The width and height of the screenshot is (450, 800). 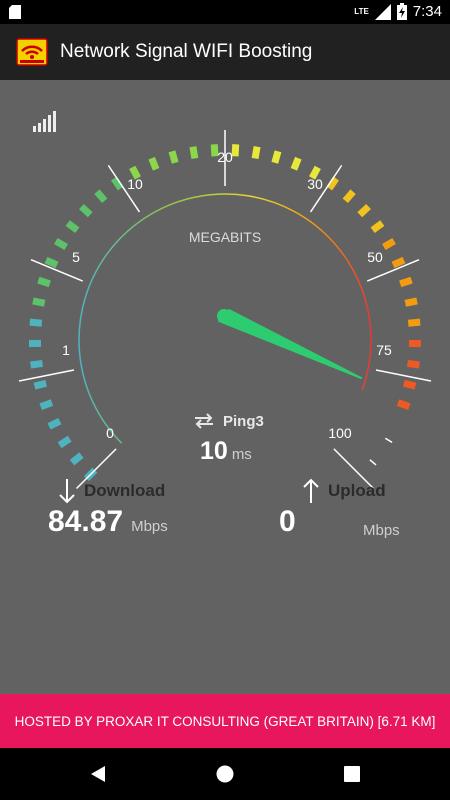 I want to click on navigation-bar, so click(x=225, y=774).